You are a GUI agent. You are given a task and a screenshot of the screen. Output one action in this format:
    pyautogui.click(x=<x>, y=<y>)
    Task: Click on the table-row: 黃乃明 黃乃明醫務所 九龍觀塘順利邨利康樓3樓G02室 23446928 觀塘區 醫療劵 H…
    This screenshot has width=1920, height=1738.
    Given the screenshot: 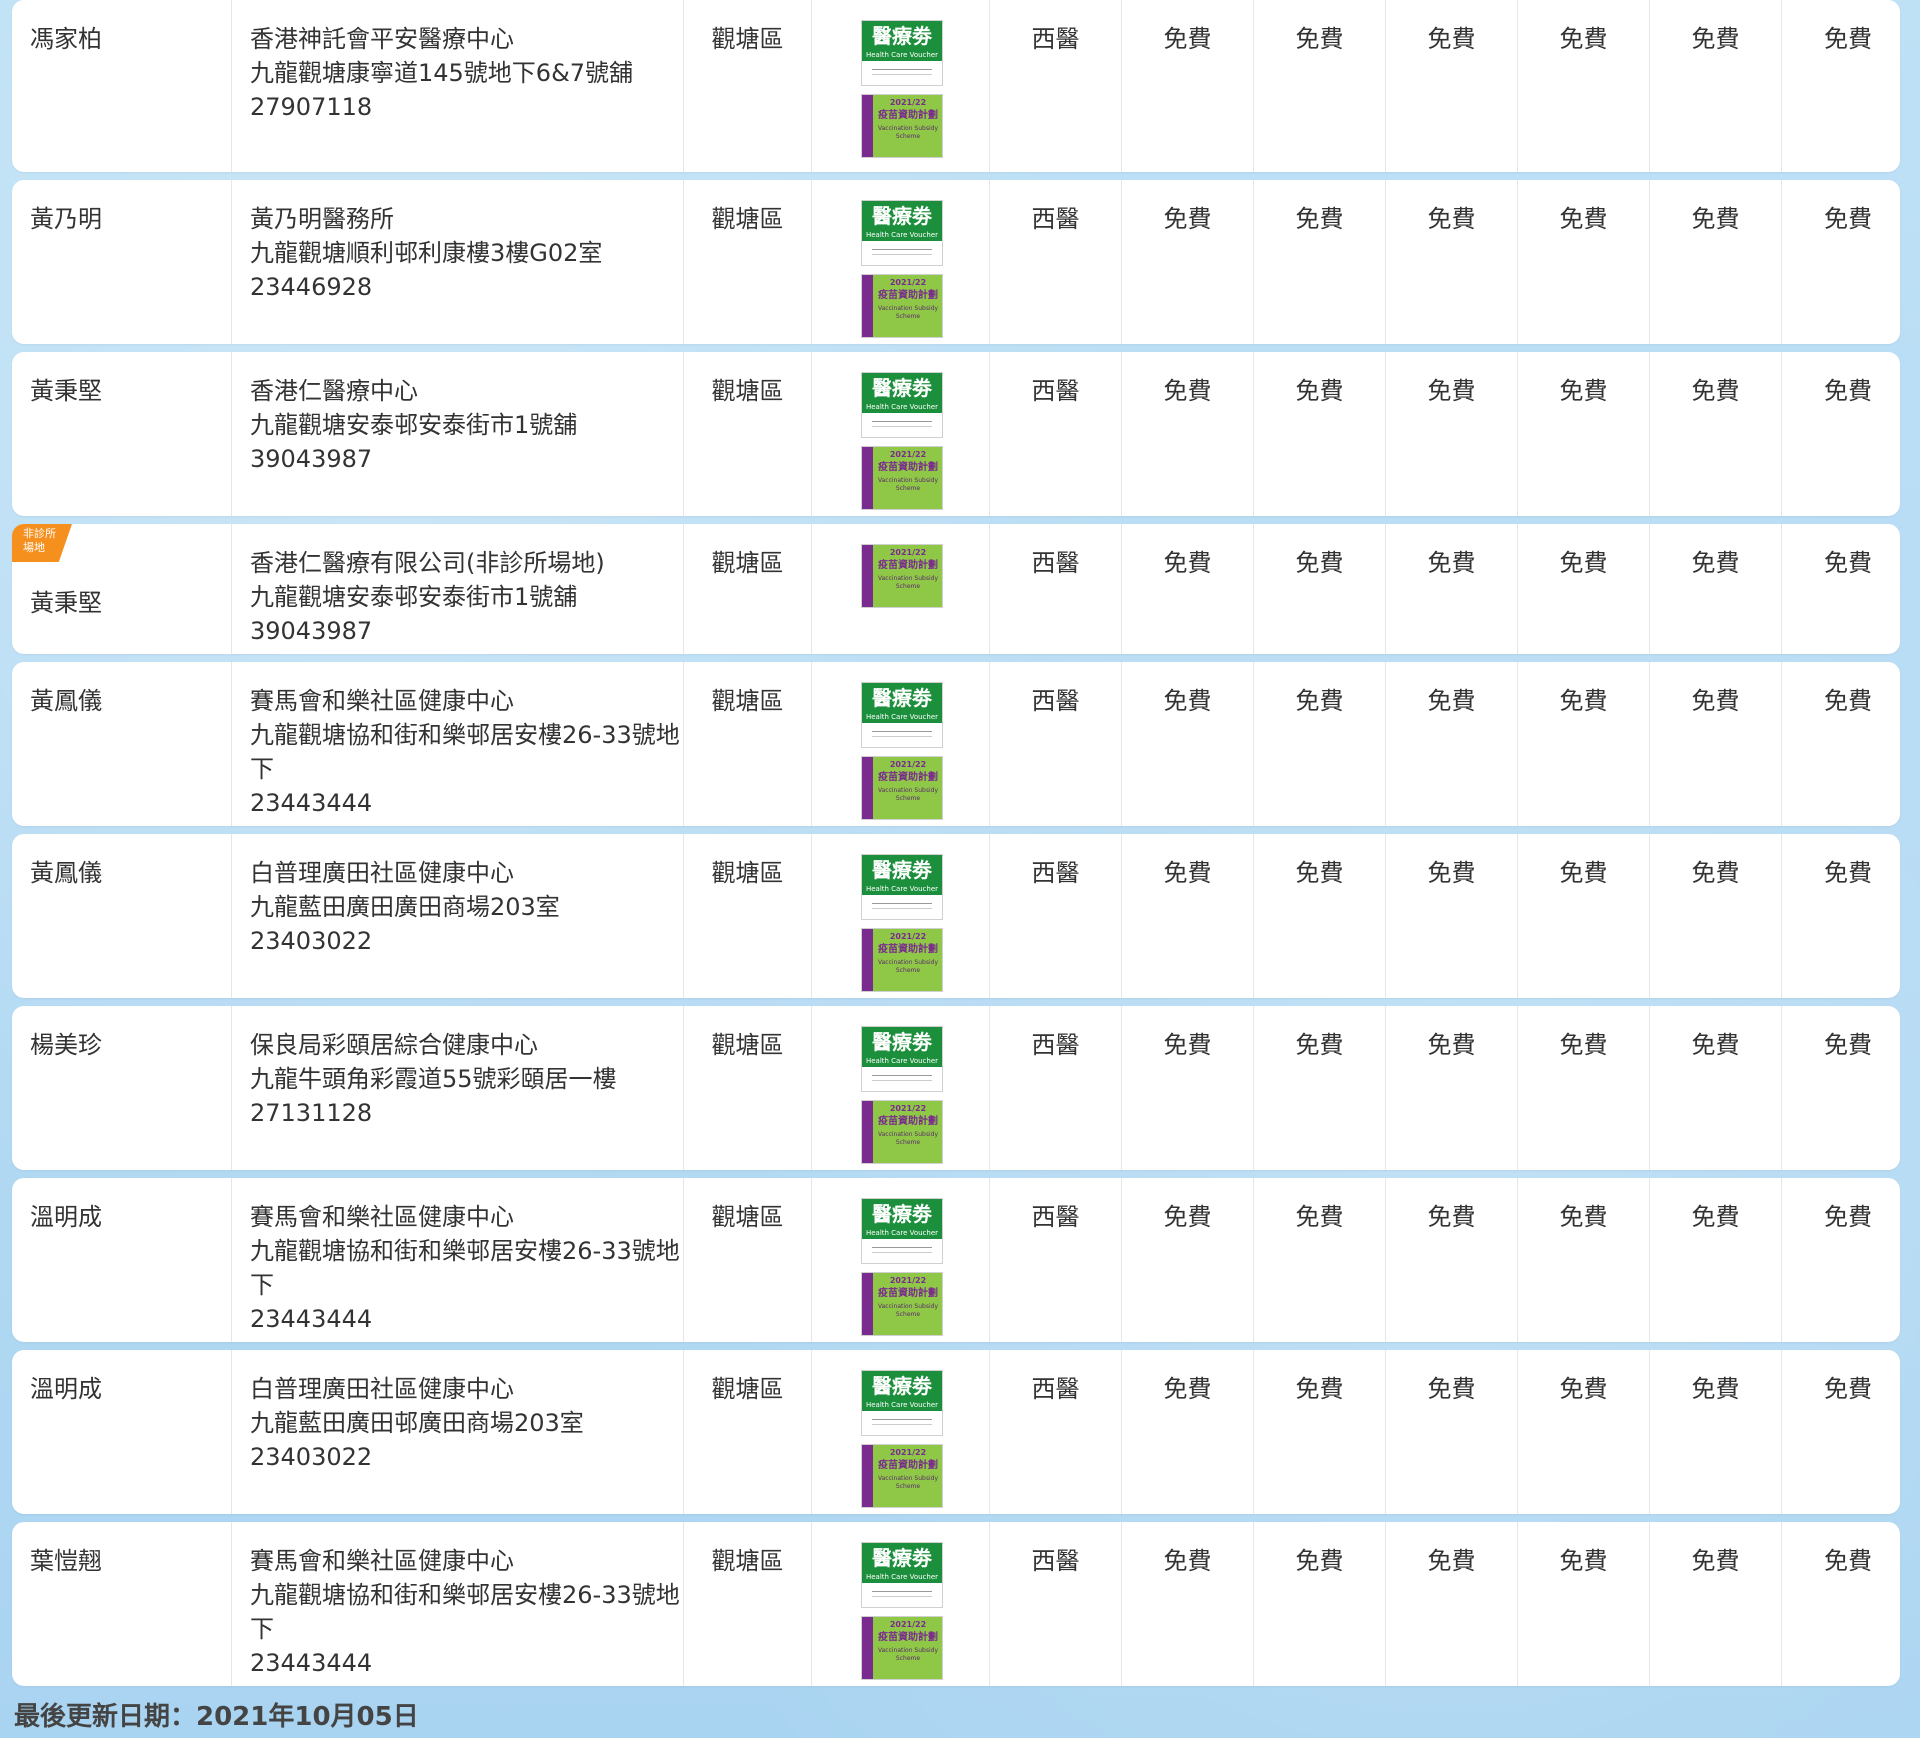 What is the action you would take?
    pyautogui.click(x=956, y=262)
    